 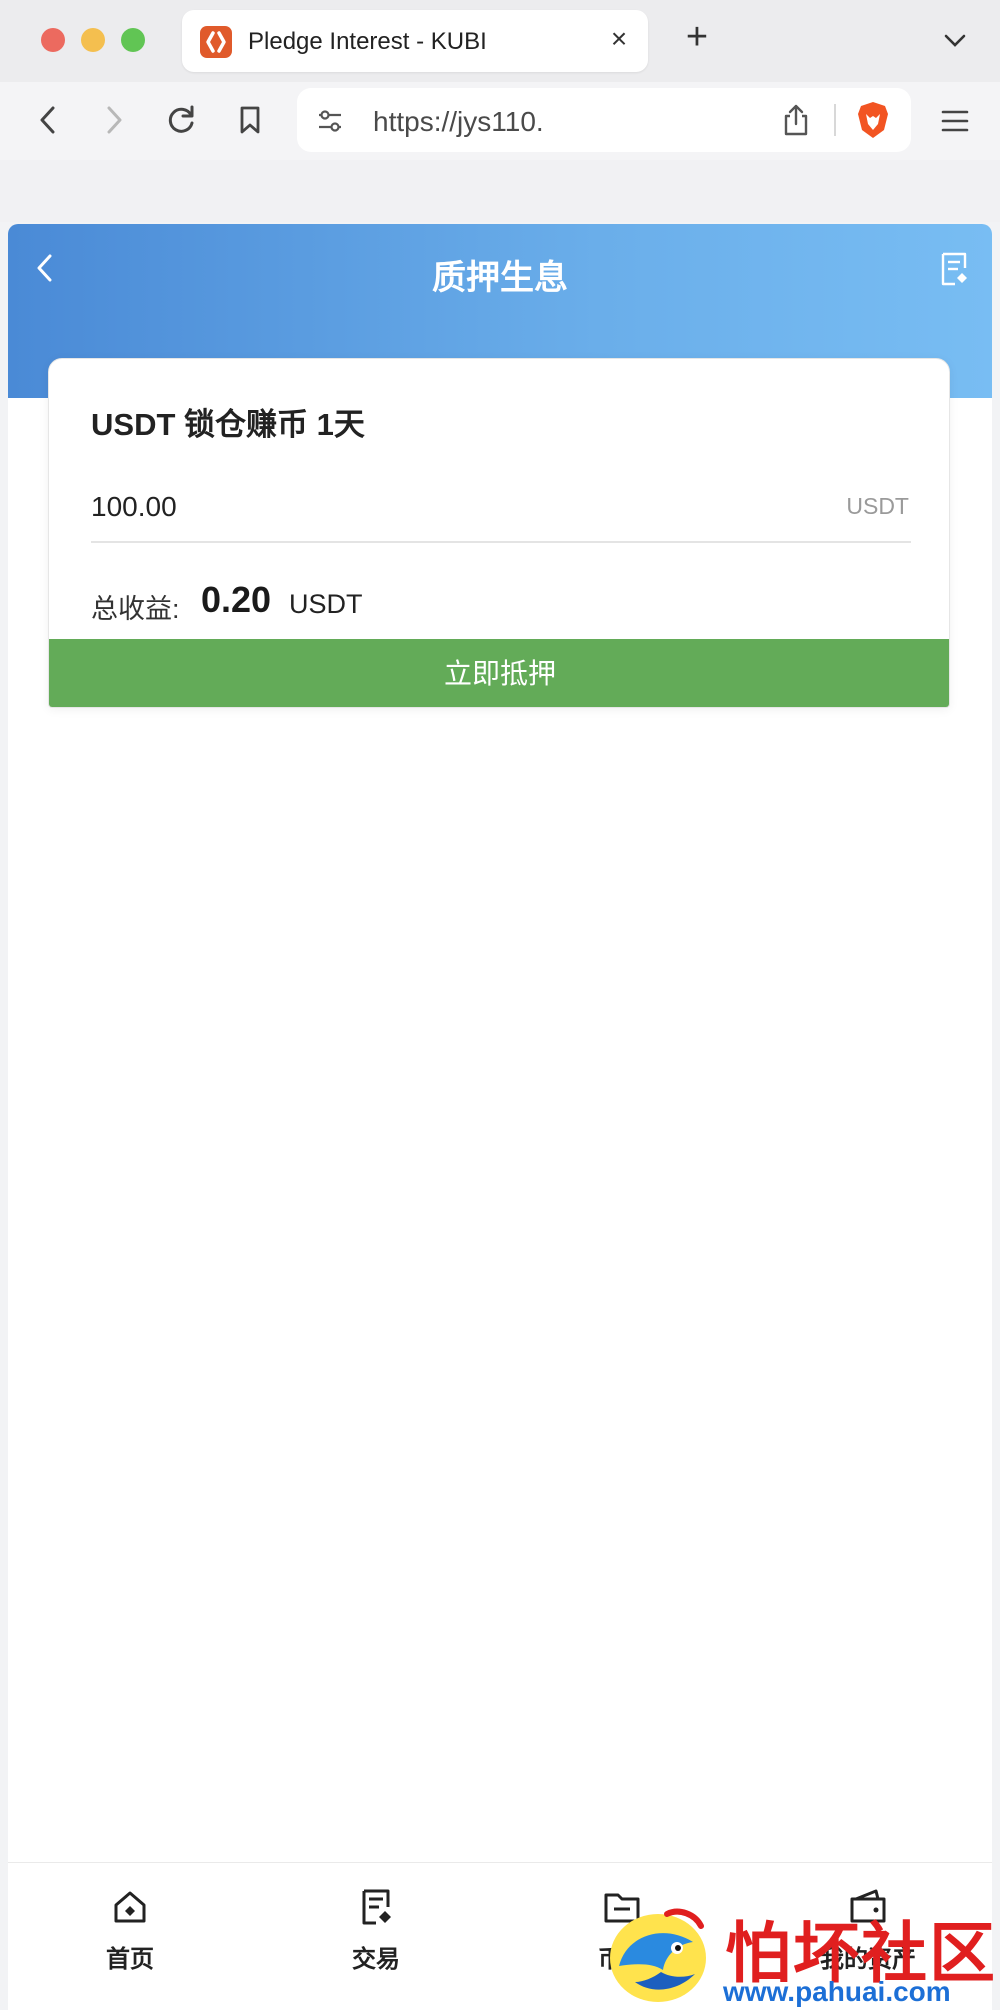 What do you see at coordinates (330, 121) in the screenshot?
I see `site-settings-icon` at bounding box center [330, 121].